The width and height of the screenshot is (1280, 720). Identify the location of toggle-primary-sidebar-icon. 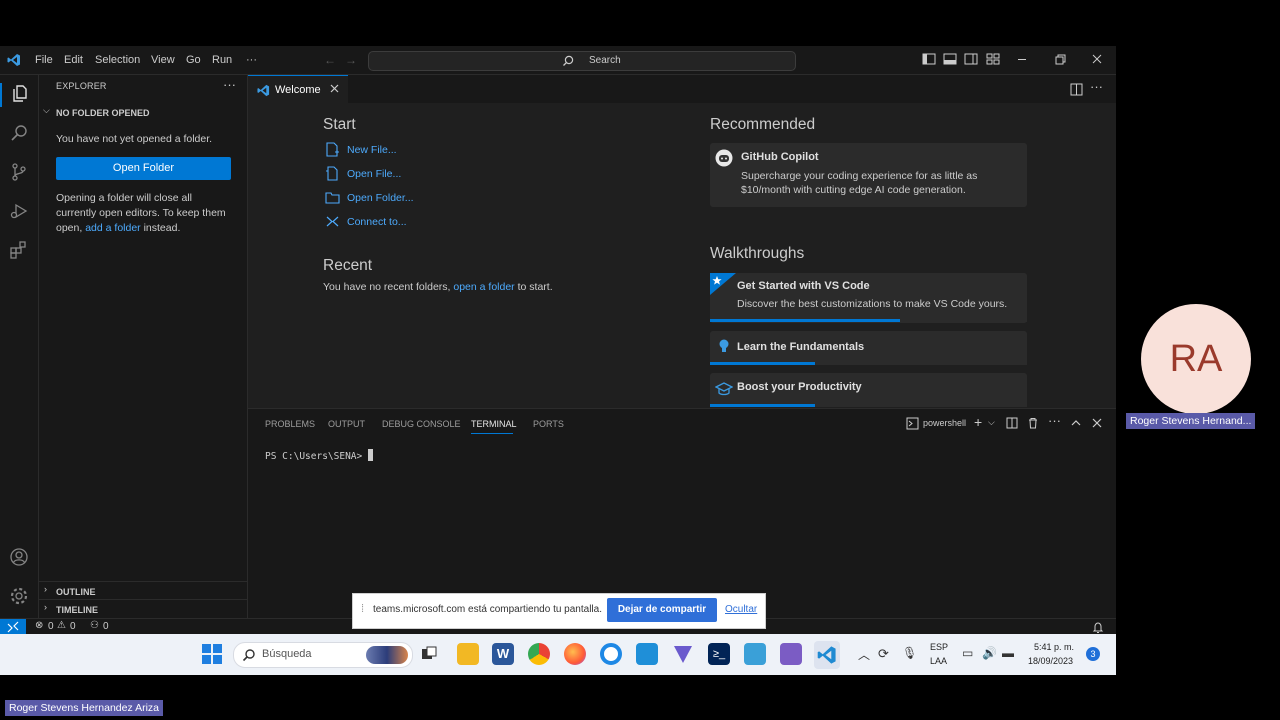
(929, 59).